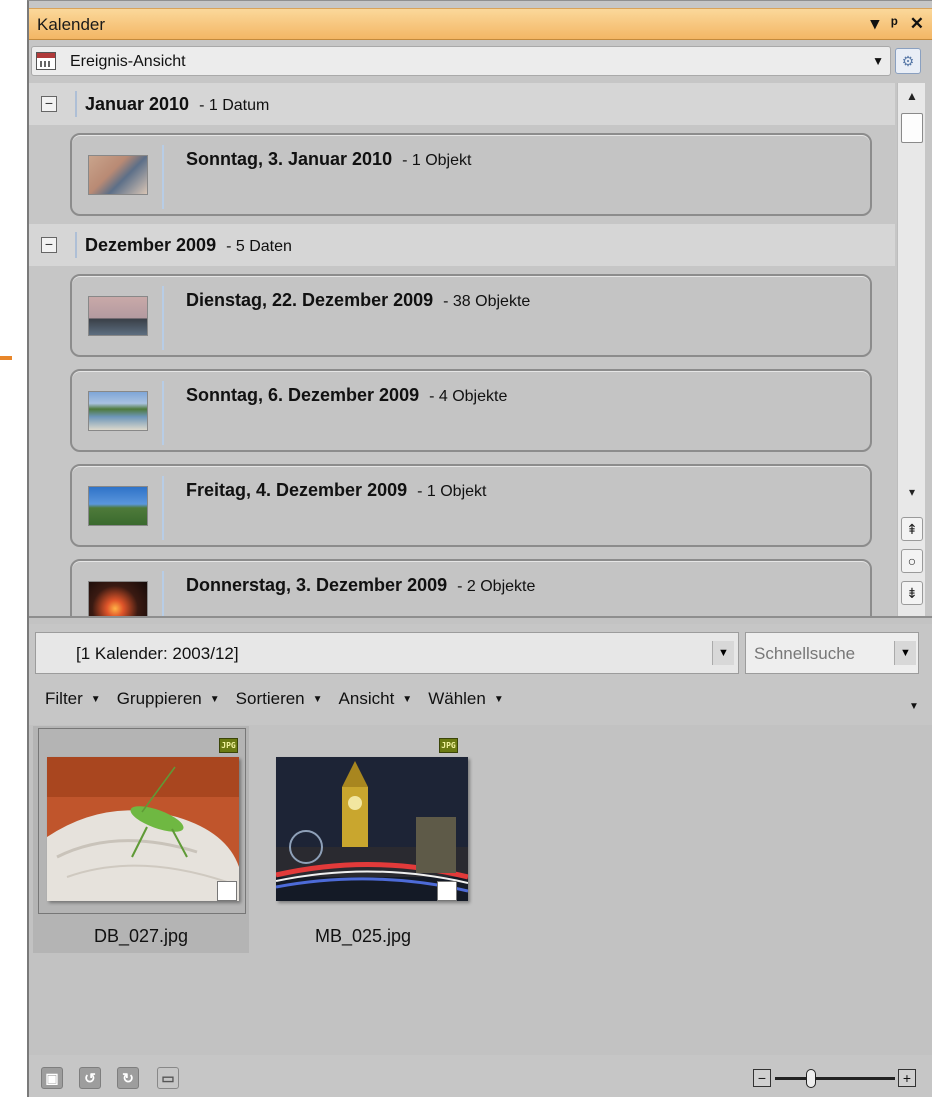 The width and height of the screenshot is (932, 1097). I want to click on day-count: - 2 Objekte, so click(496, 586).